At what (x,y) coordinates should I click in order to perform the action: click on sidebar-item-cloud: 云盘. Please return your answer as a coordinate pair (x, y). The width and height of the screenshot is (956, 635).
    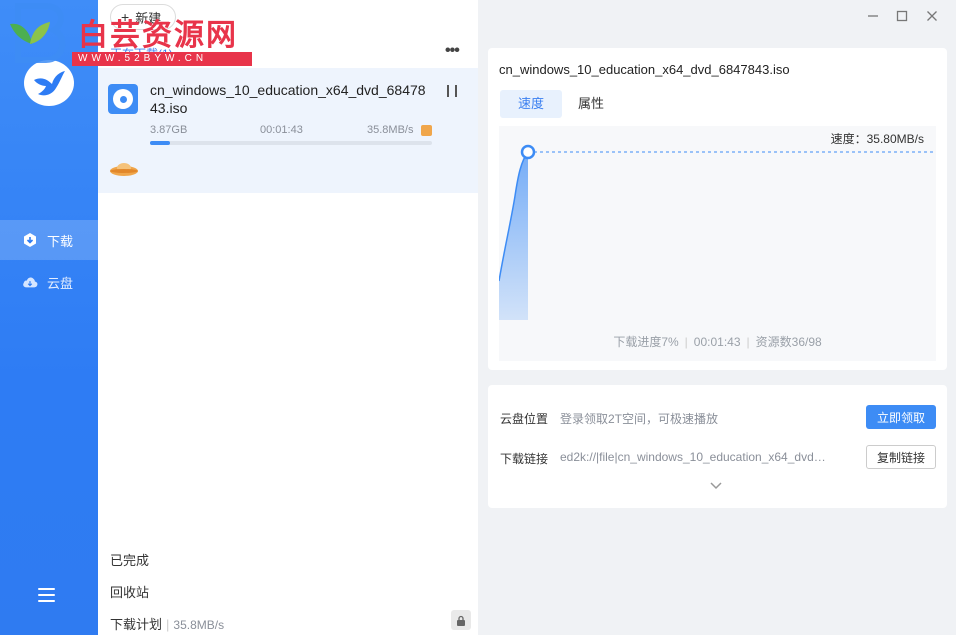
    Looking at the image, I should click on (49, 282).